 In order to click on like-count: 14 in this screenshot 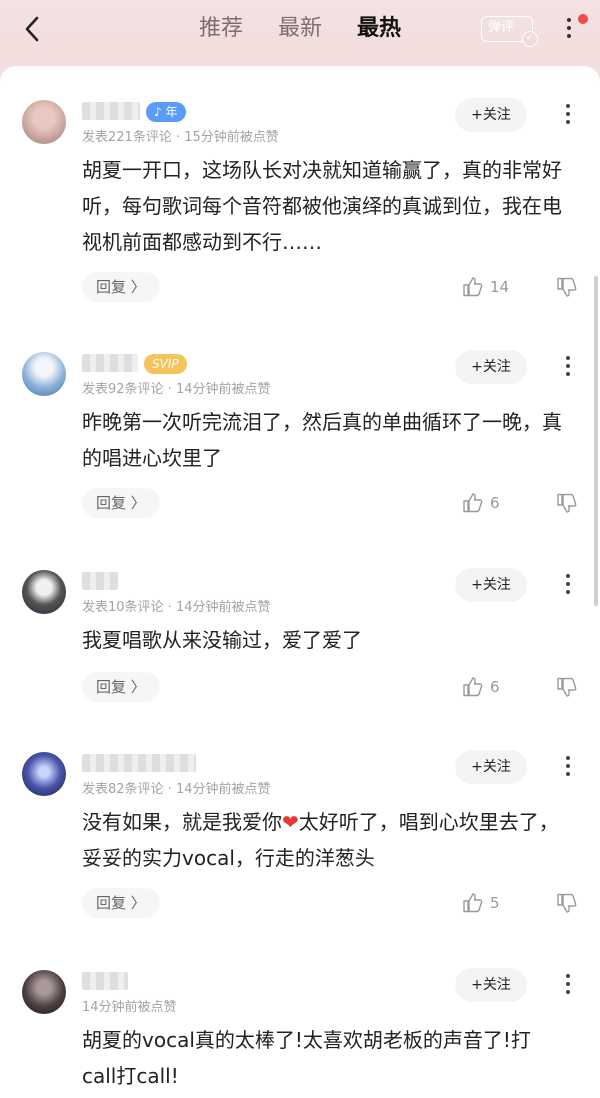, I will do `click(500, 287)`.